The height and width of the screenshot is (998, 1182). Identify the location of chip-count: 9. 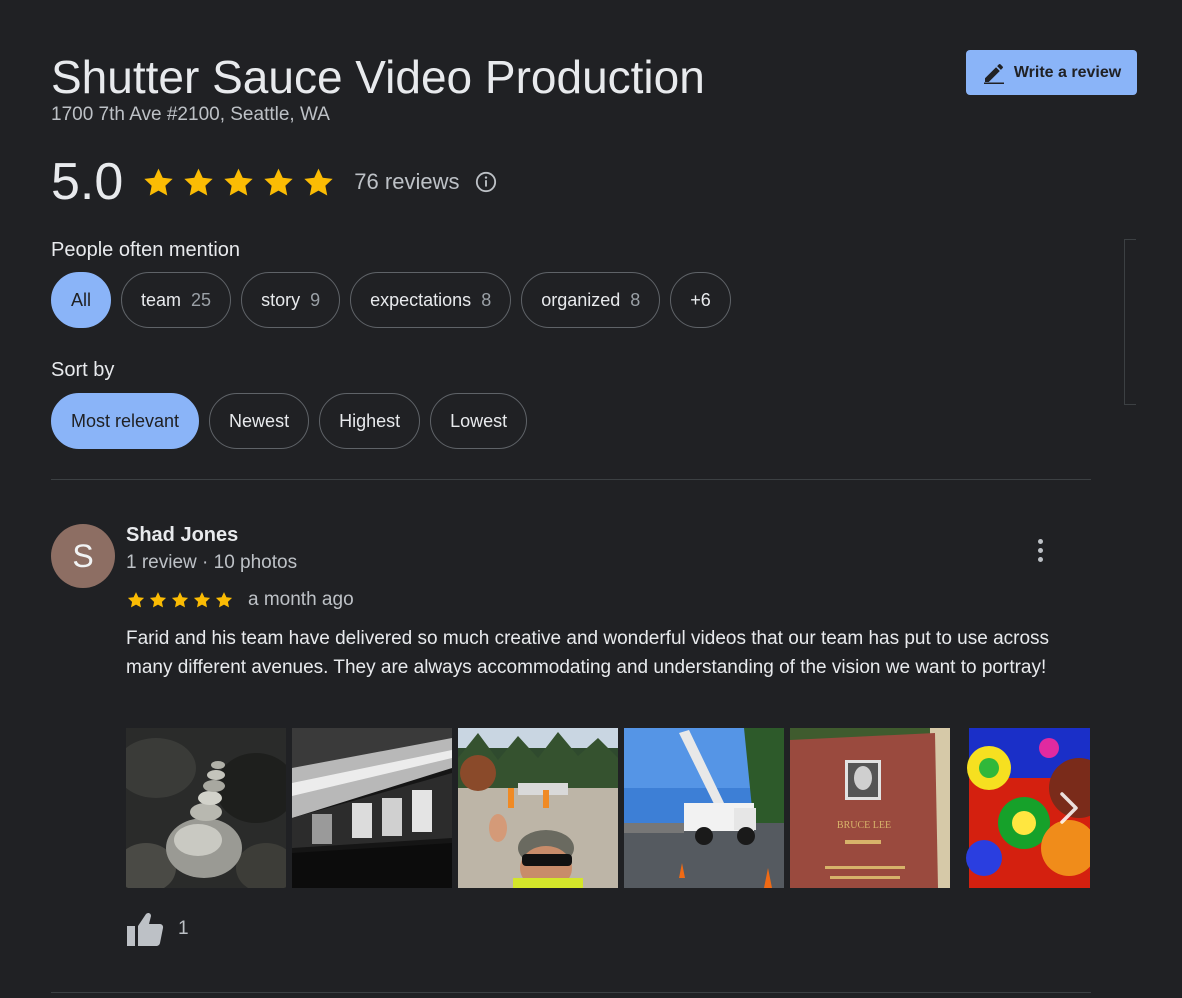
(315, 299).